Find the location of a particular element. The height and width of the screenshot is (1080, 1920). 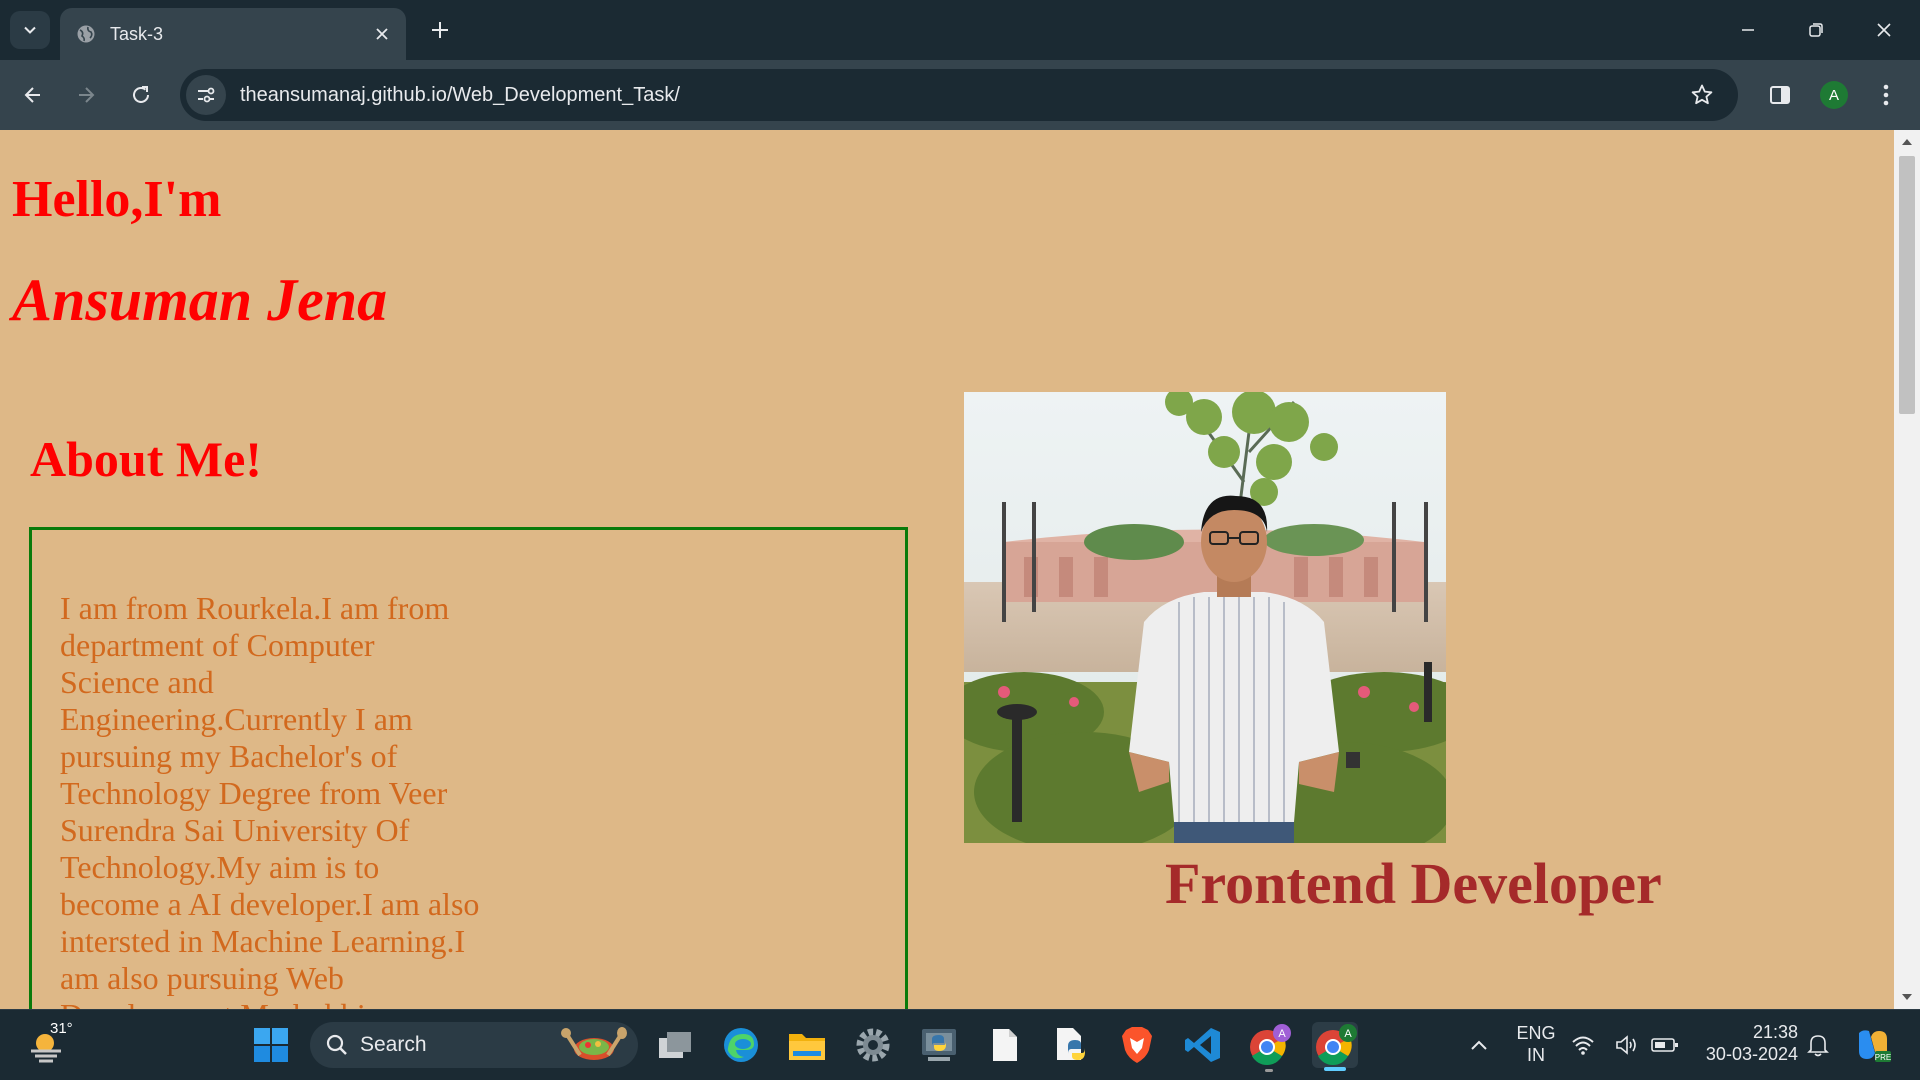

start-button is located at coordinates (271, 1045).